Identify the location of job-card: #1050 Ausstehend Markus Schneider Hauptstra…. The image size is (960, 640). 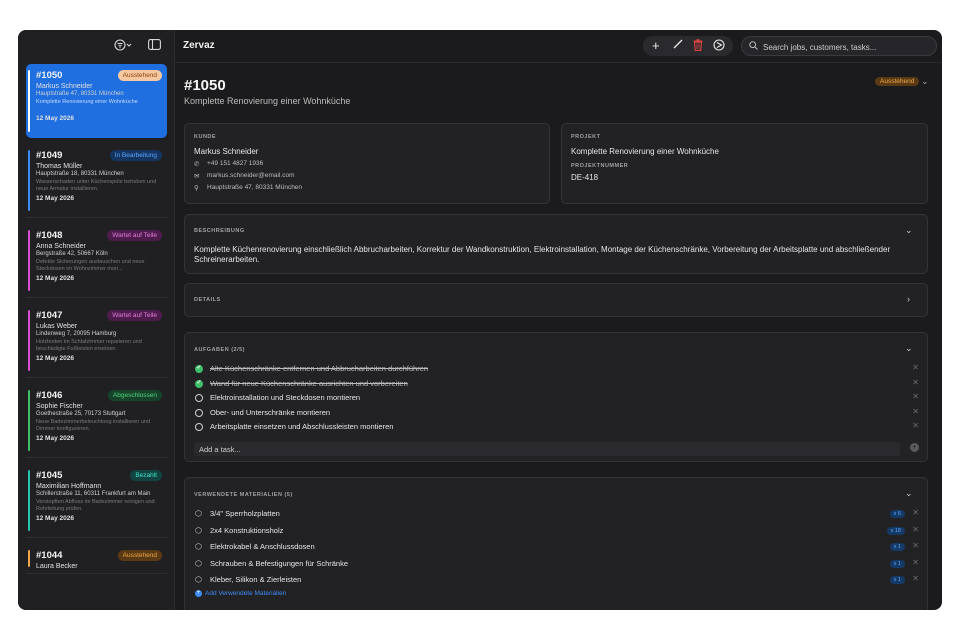
(96, 101).